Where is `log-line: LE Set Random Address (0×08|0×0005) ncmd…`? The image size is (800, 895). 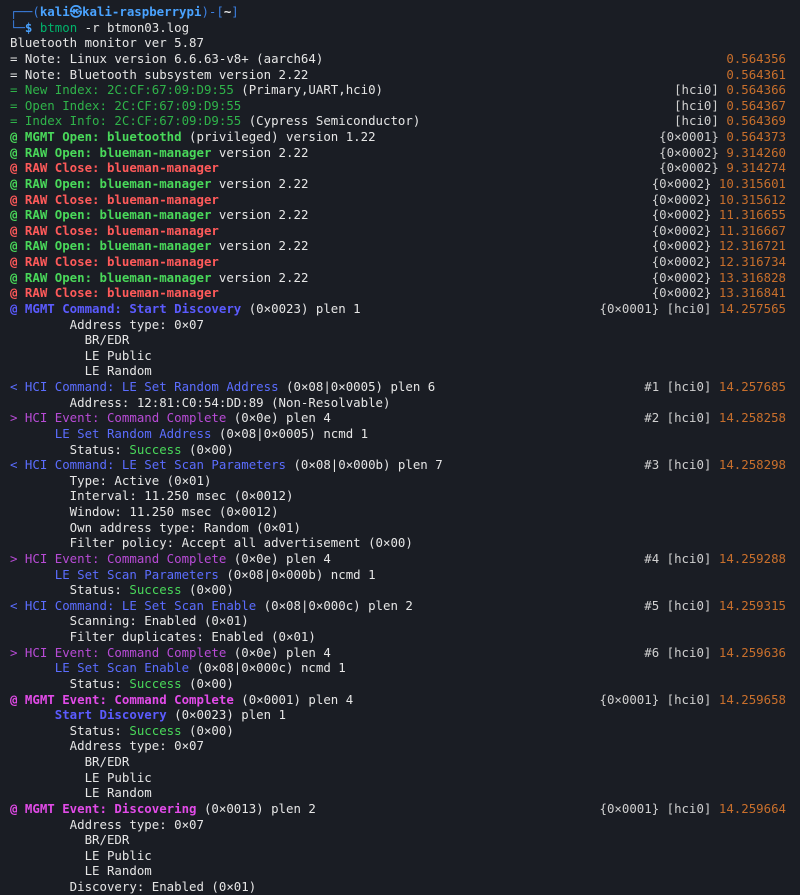
log-line: LE Set Random Address (0×08|0×0005) ncmd… is located at coordinates (398, 434).